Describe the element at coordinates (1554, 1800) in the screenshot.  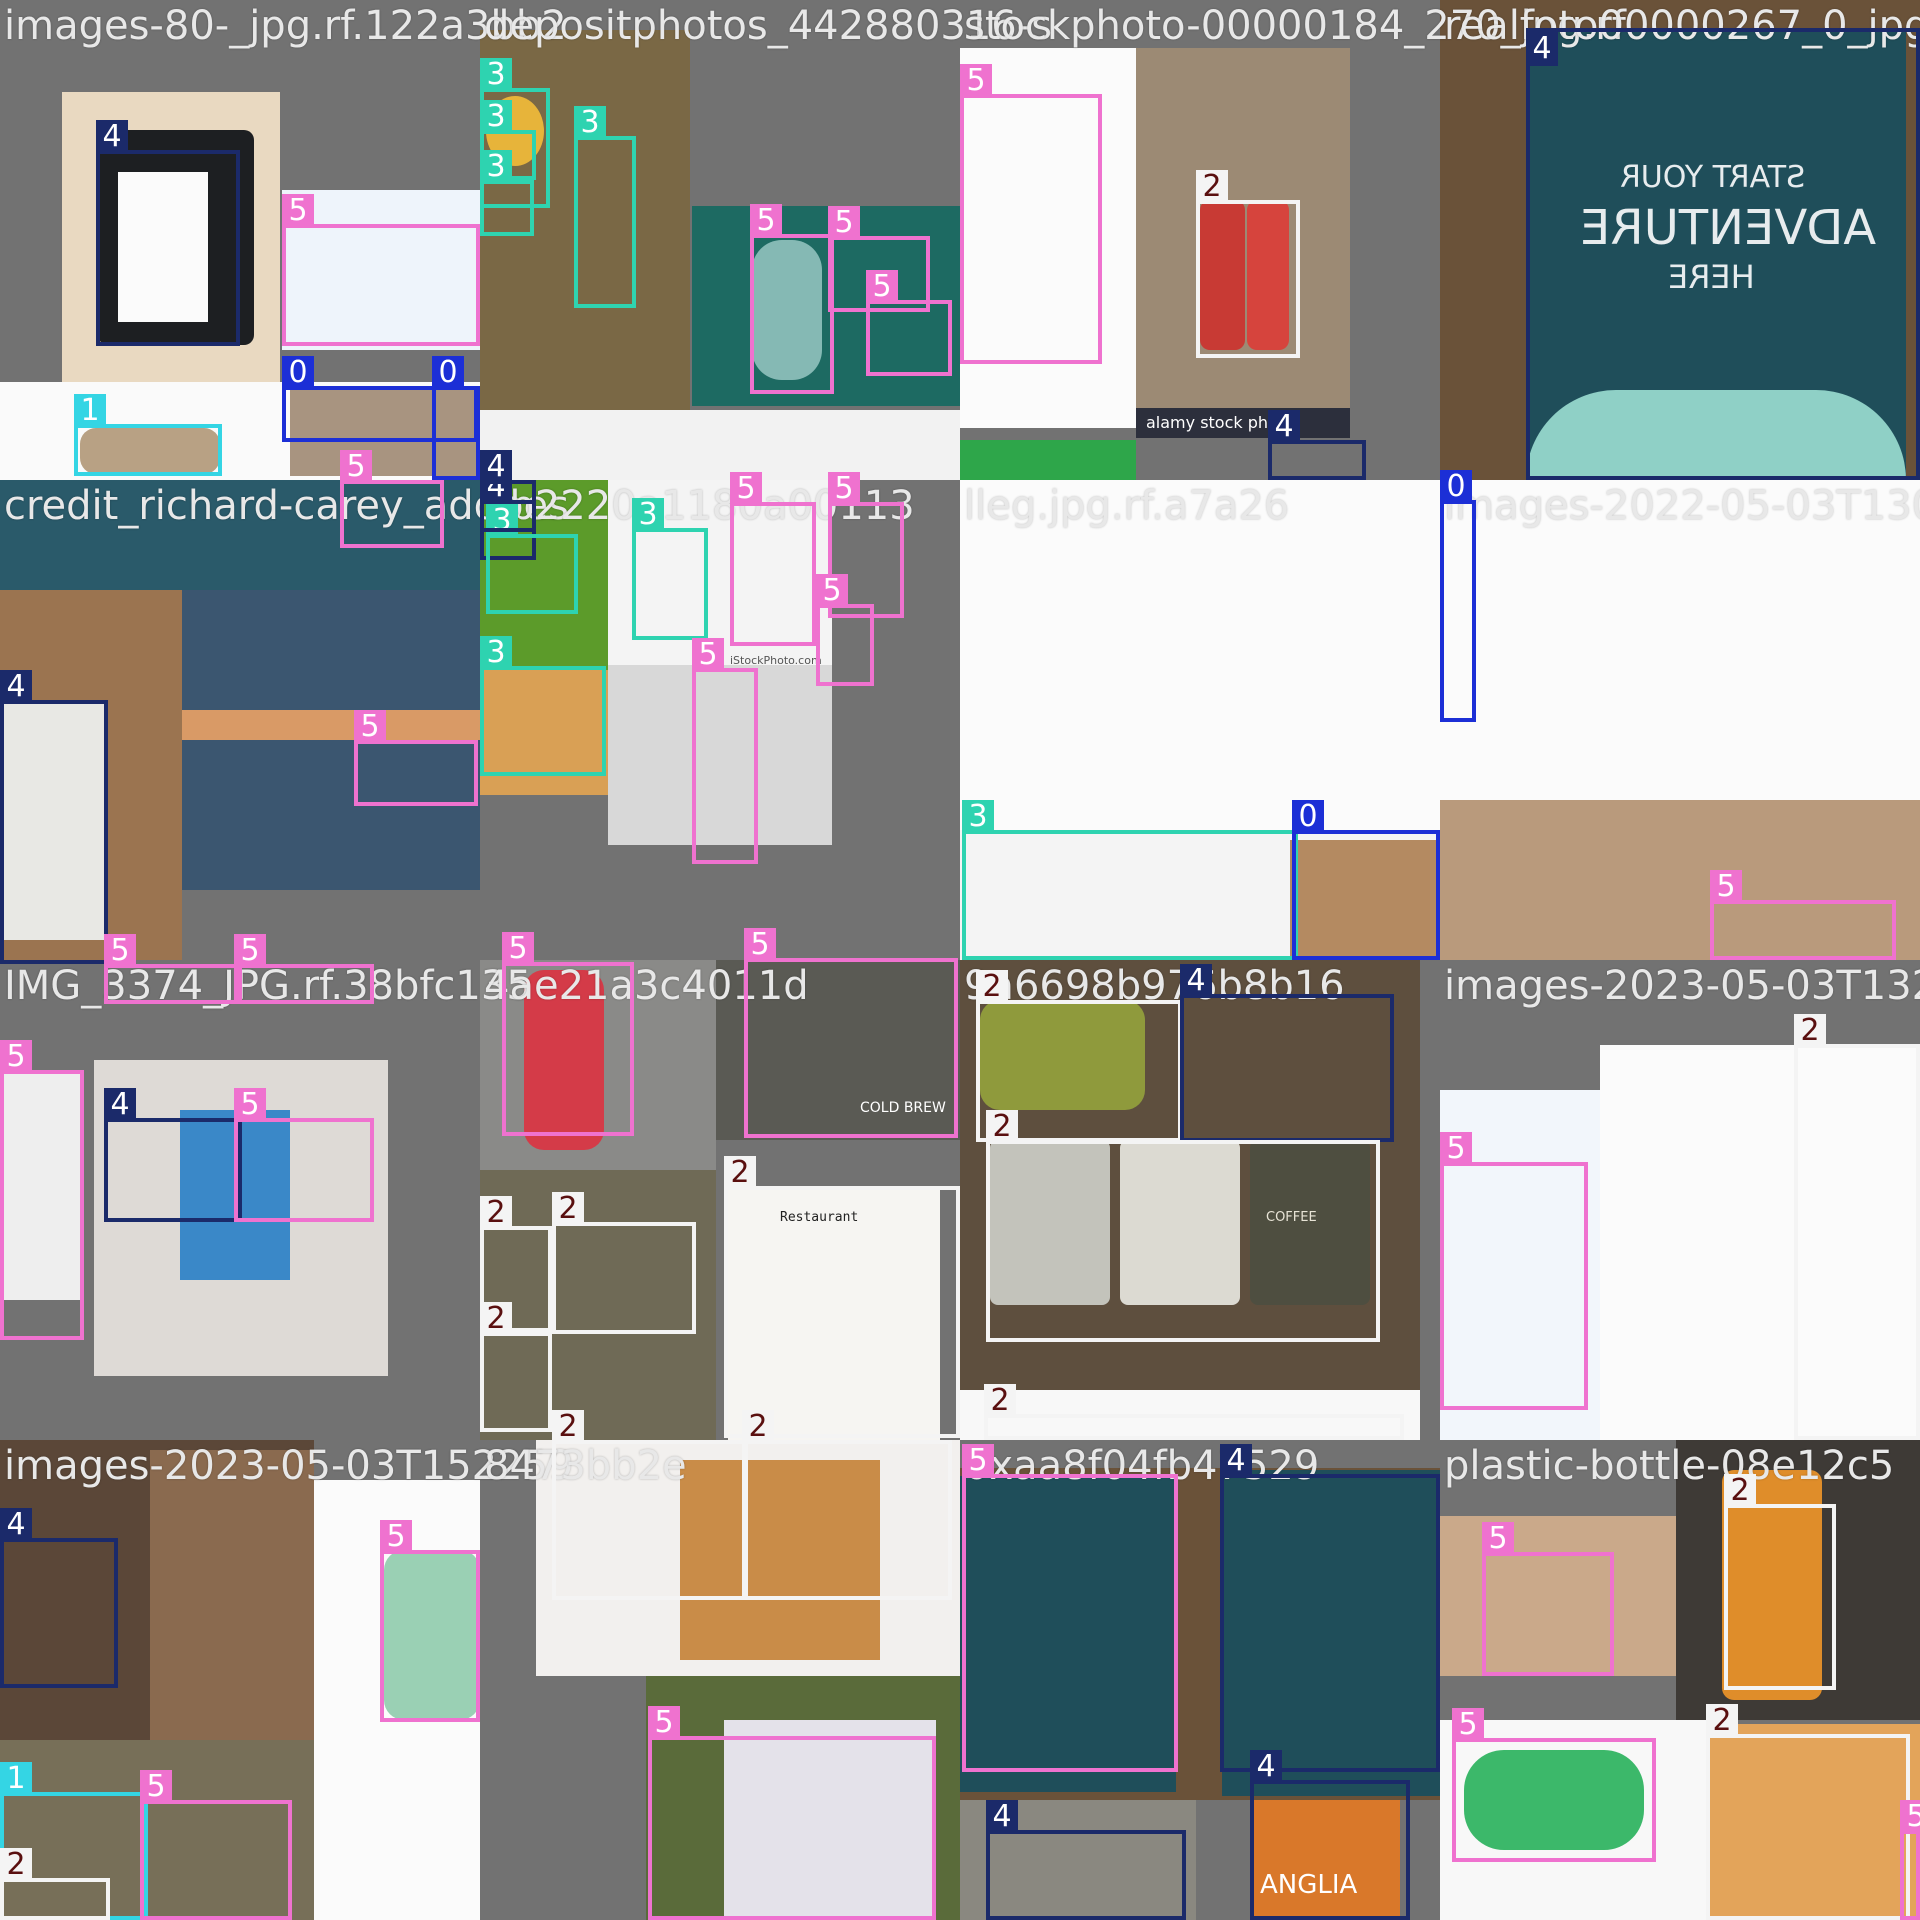
I see `scene-green-bottle-body` at that location.